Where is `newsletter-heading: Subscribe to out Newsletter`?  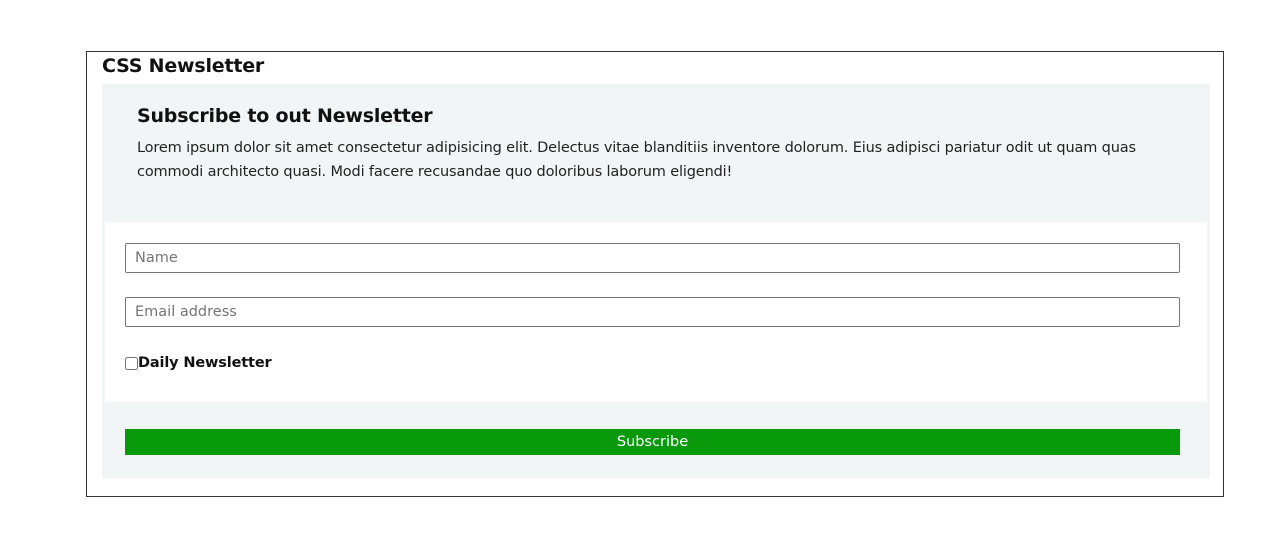
newsletter-heading: Subscribe to out Newsletter is located at coordinates (285, 116).